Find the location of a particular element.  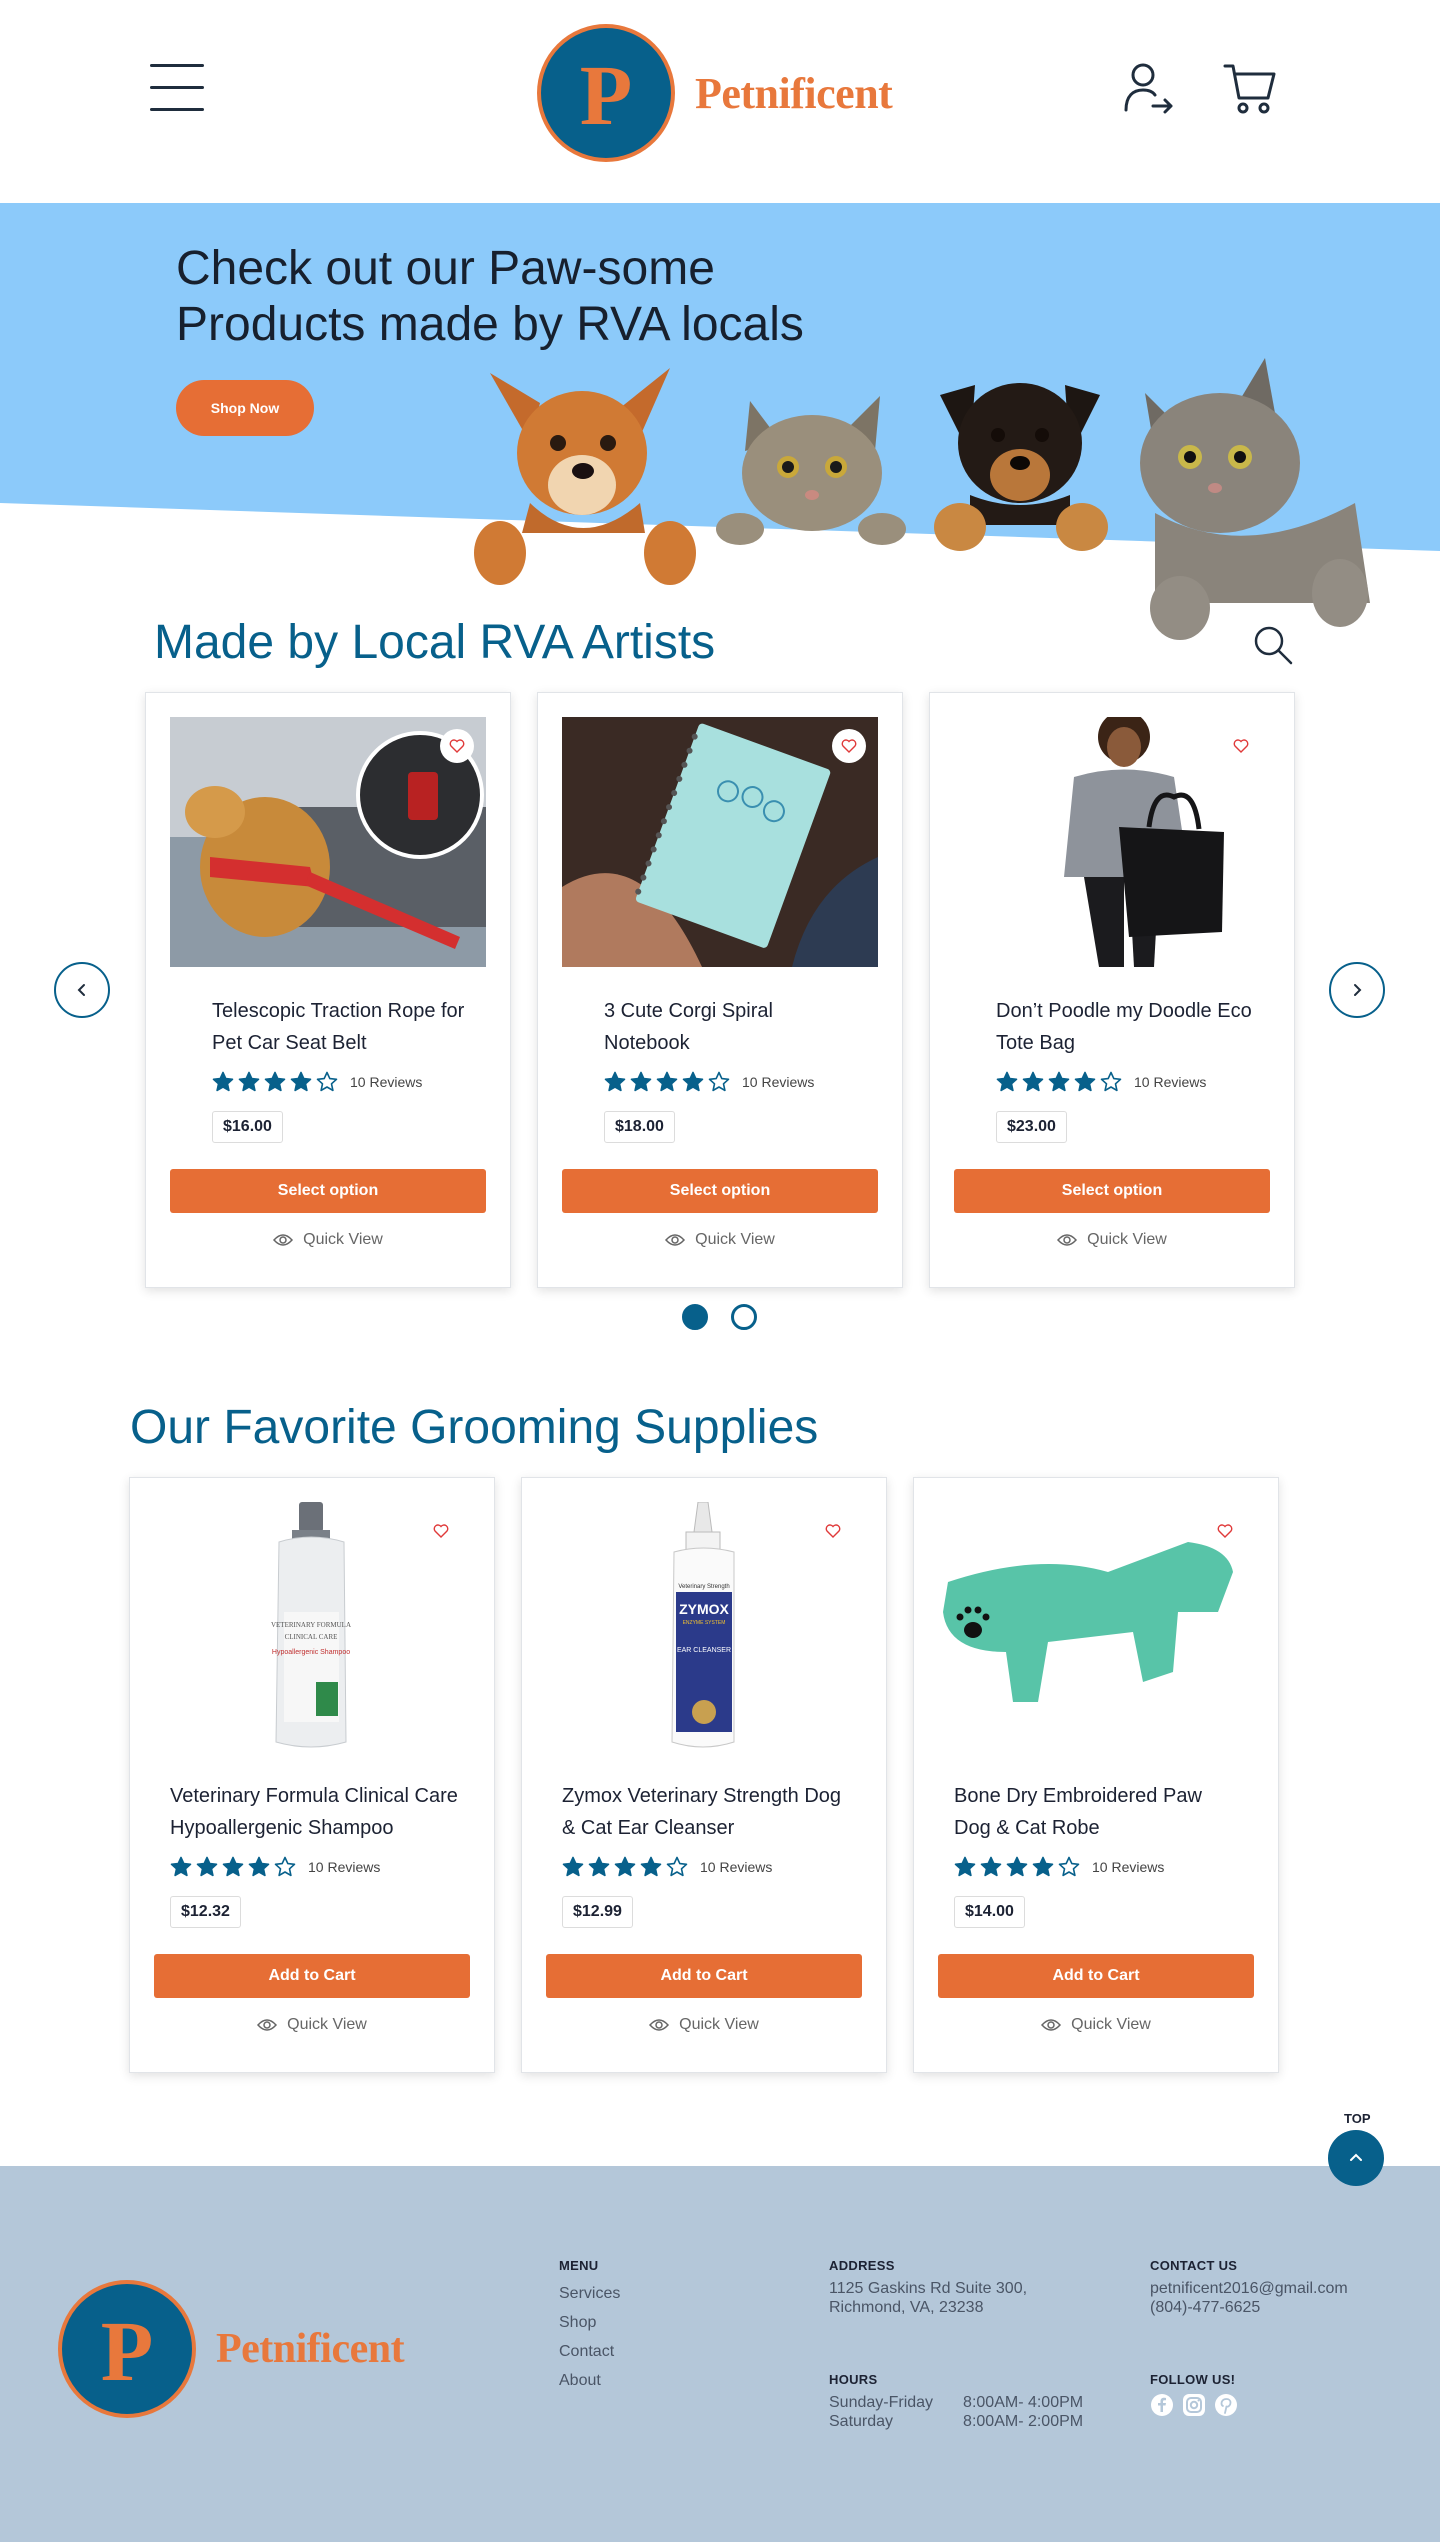

product-rating: 10 Reviews is located at coordinates (1101, 1082).